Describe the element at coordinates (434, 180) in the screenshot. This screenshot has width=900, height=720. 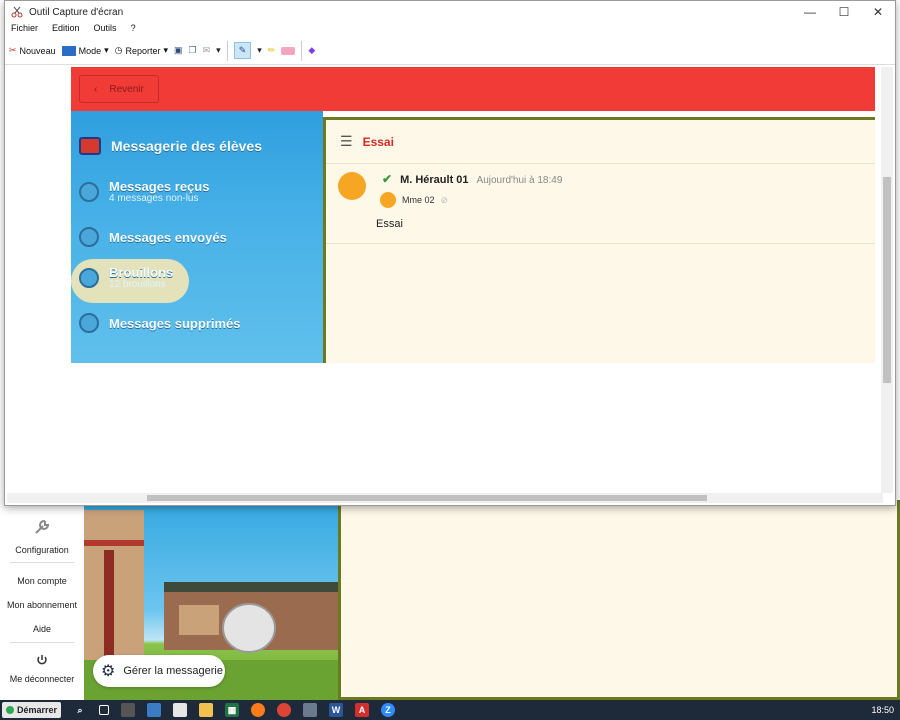
I see `sender-name: M. Hérault 01` at that location.